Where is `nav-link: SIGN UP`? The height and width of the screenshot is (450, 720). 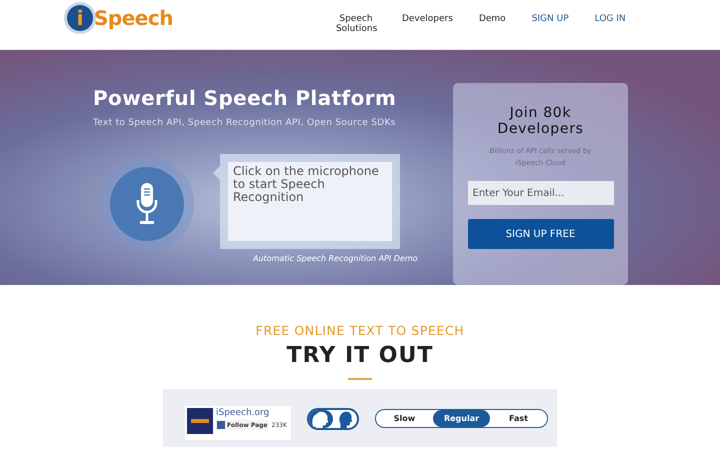 nav-link: SIGN UP is located at coordinates (550, 24).